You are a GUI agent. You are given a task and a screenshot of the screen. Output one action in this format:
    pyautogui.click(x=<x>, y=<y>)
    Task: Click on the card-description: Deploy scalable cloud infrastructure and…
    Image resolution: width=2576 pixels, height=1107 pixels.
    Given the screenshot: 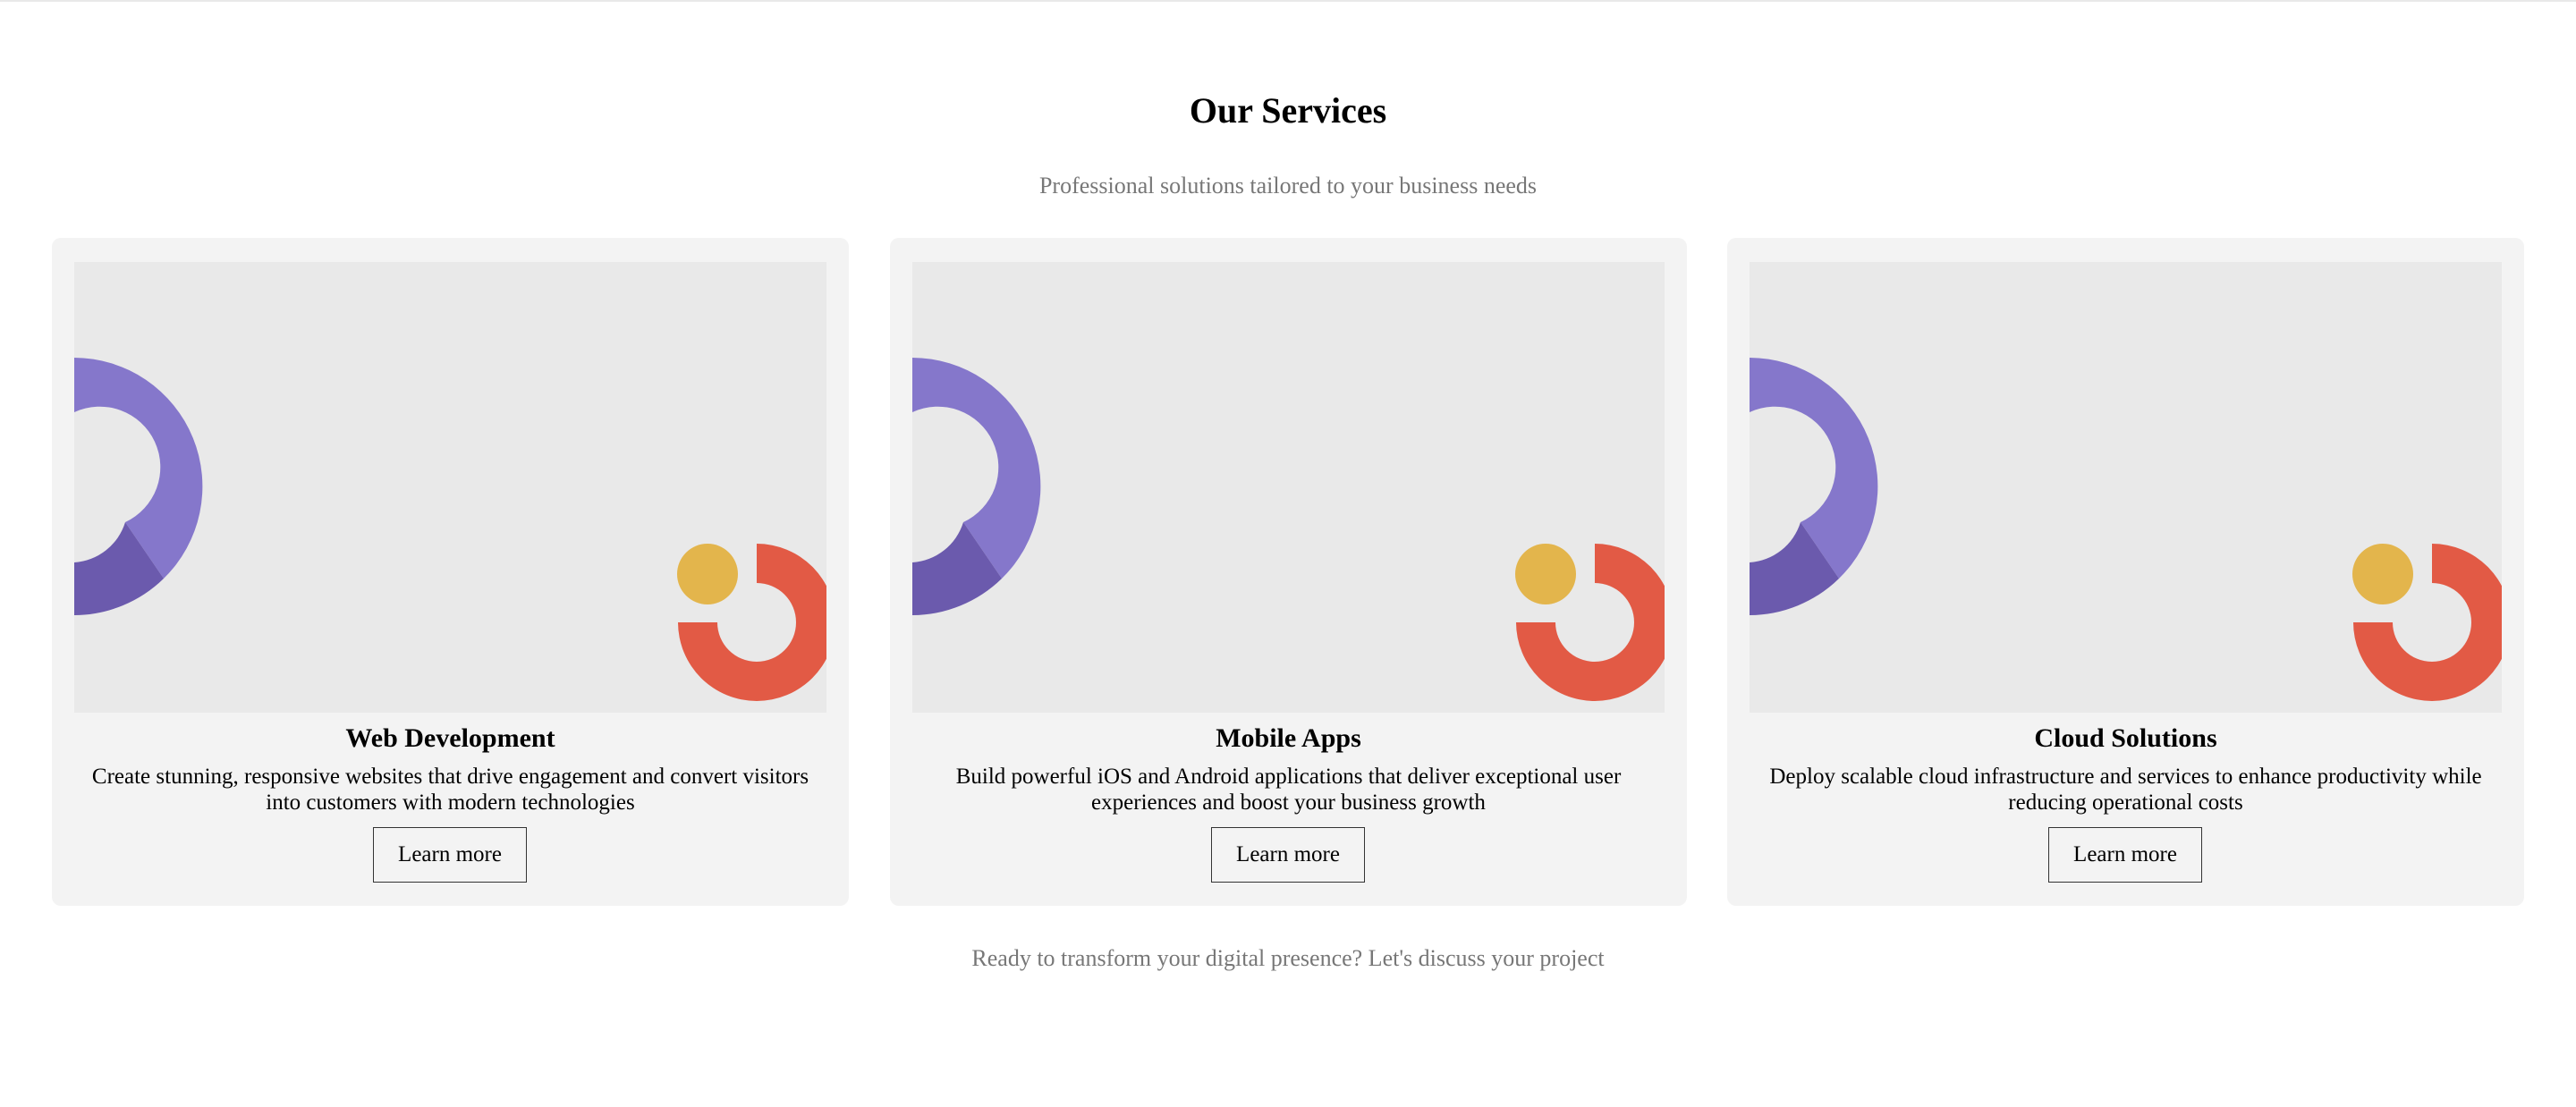 What is the action you would take?
    pyautogui.click(x=2125, y=790)
    